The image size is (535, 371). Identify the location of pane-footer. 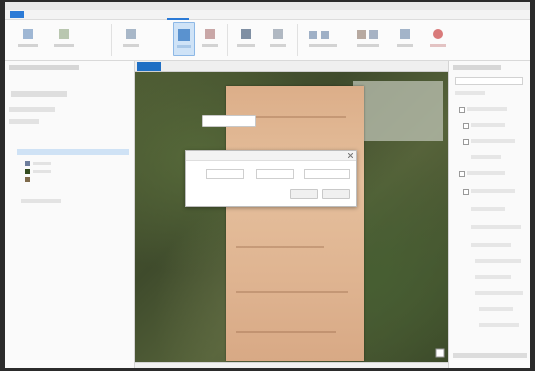
(490, 355).